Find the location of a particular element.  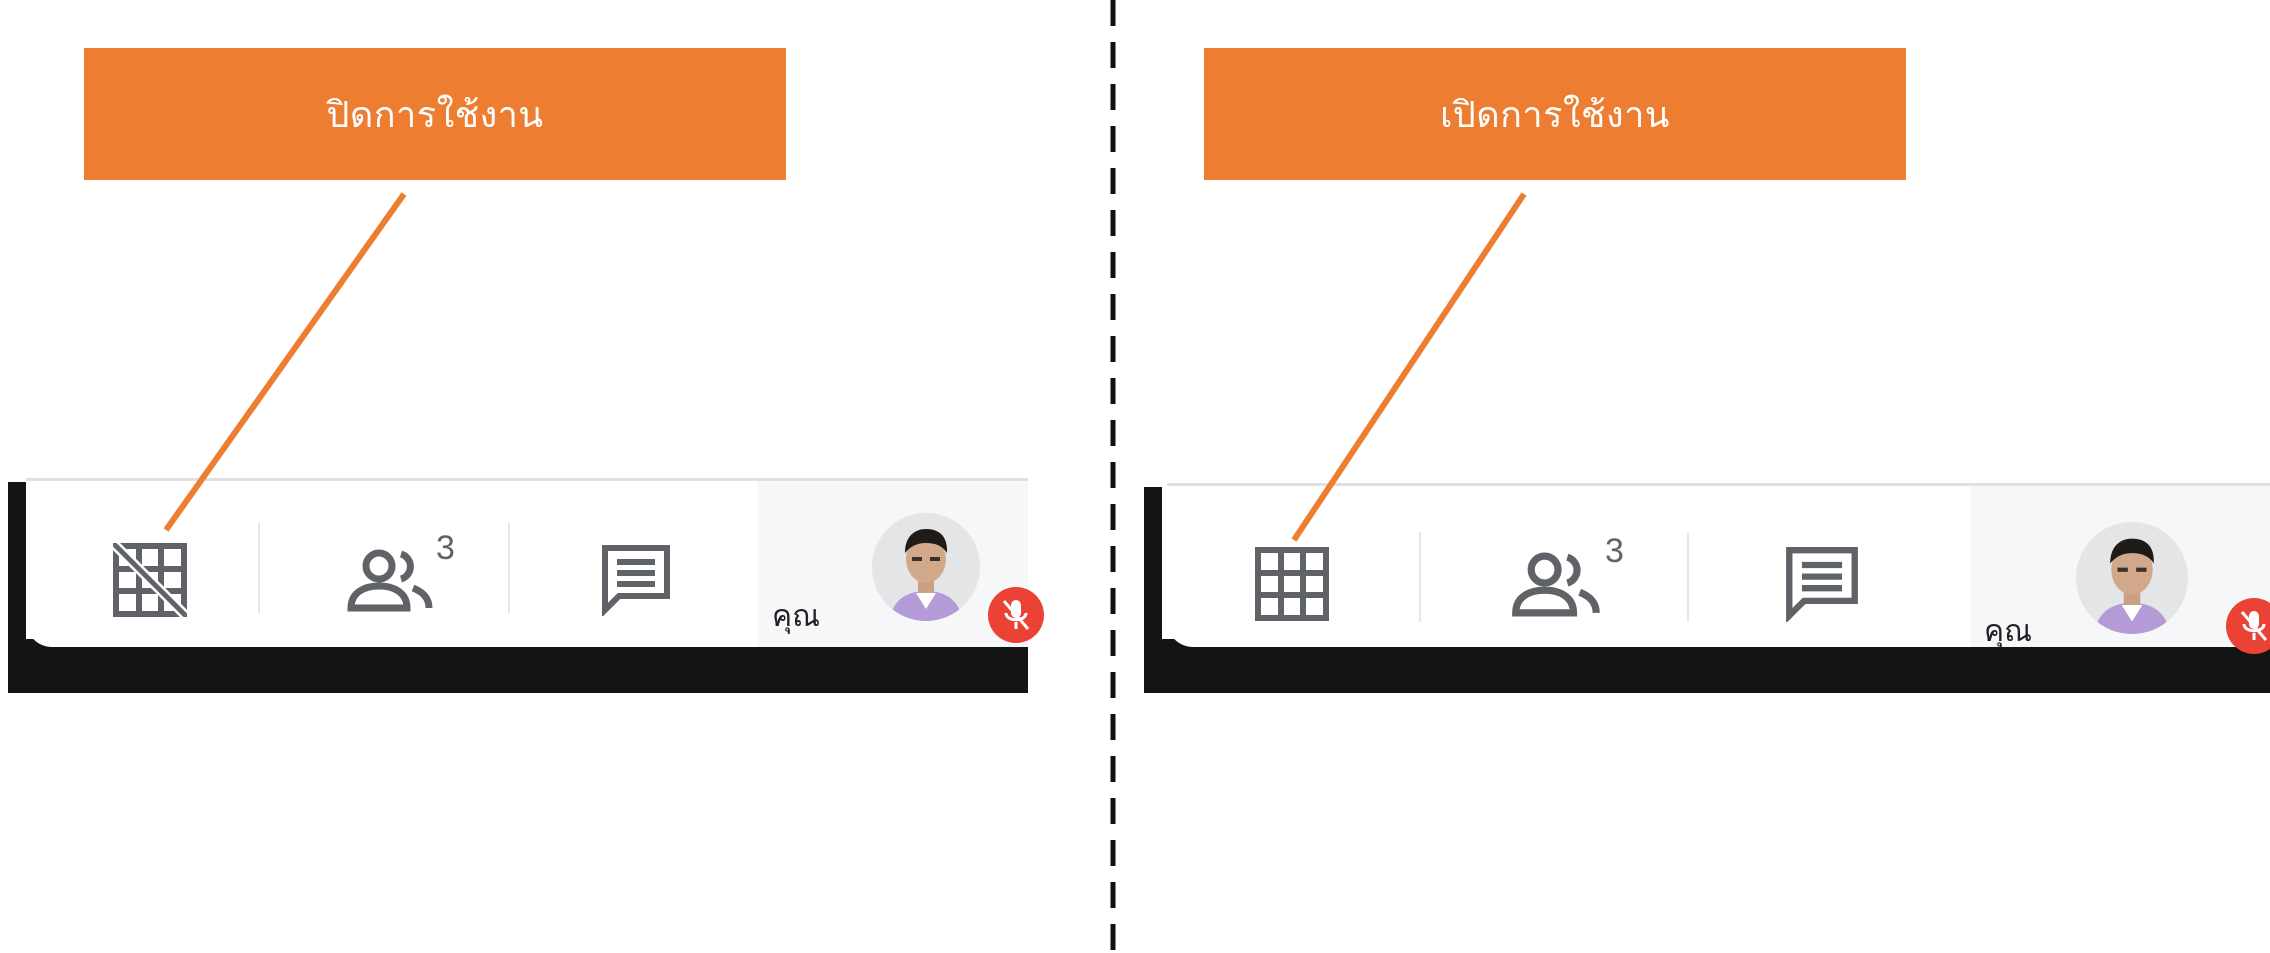

grid-layout-button is located at coordinates (1292, 584).